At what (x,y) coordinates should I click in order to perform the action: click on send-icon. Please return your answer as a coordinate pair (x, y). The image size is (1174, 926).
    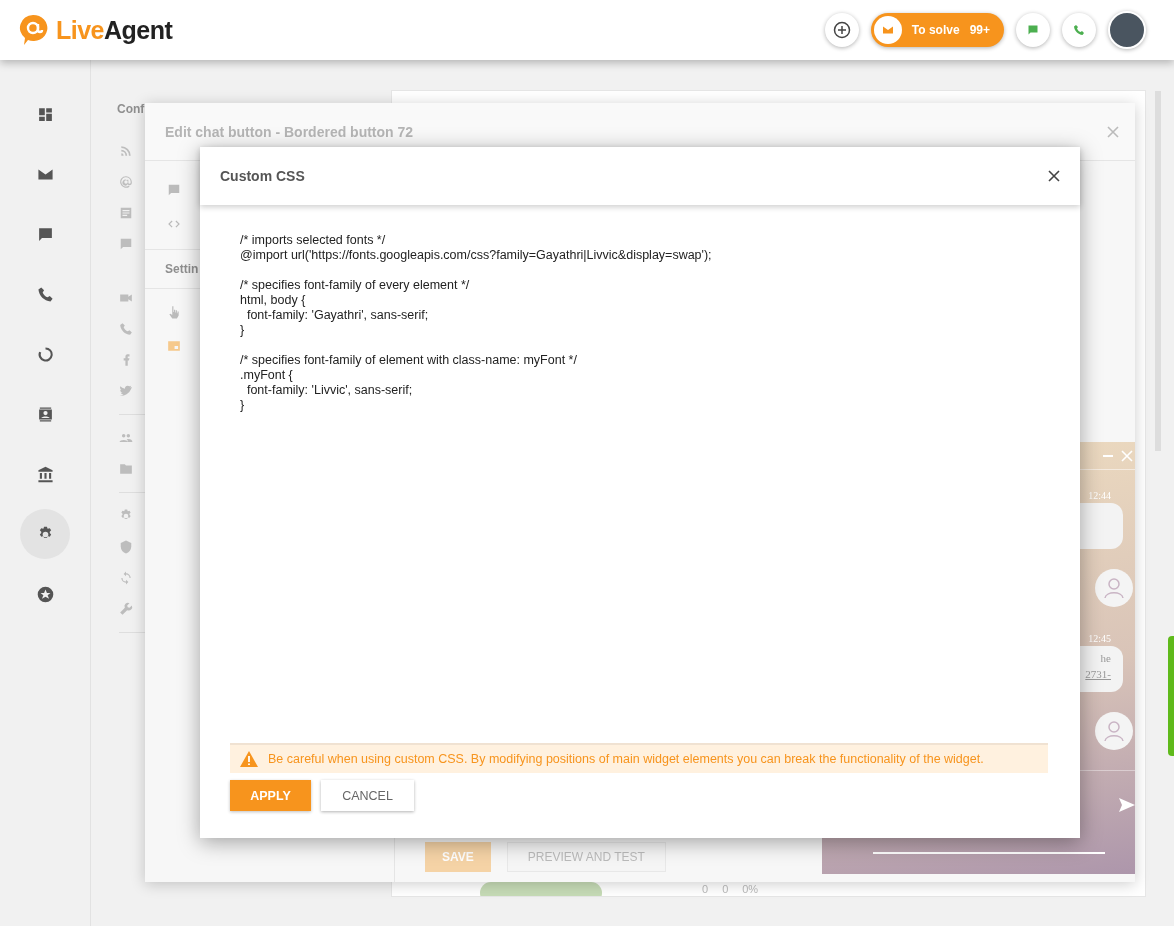
    Looking at the image, I should click on (1127, 805).